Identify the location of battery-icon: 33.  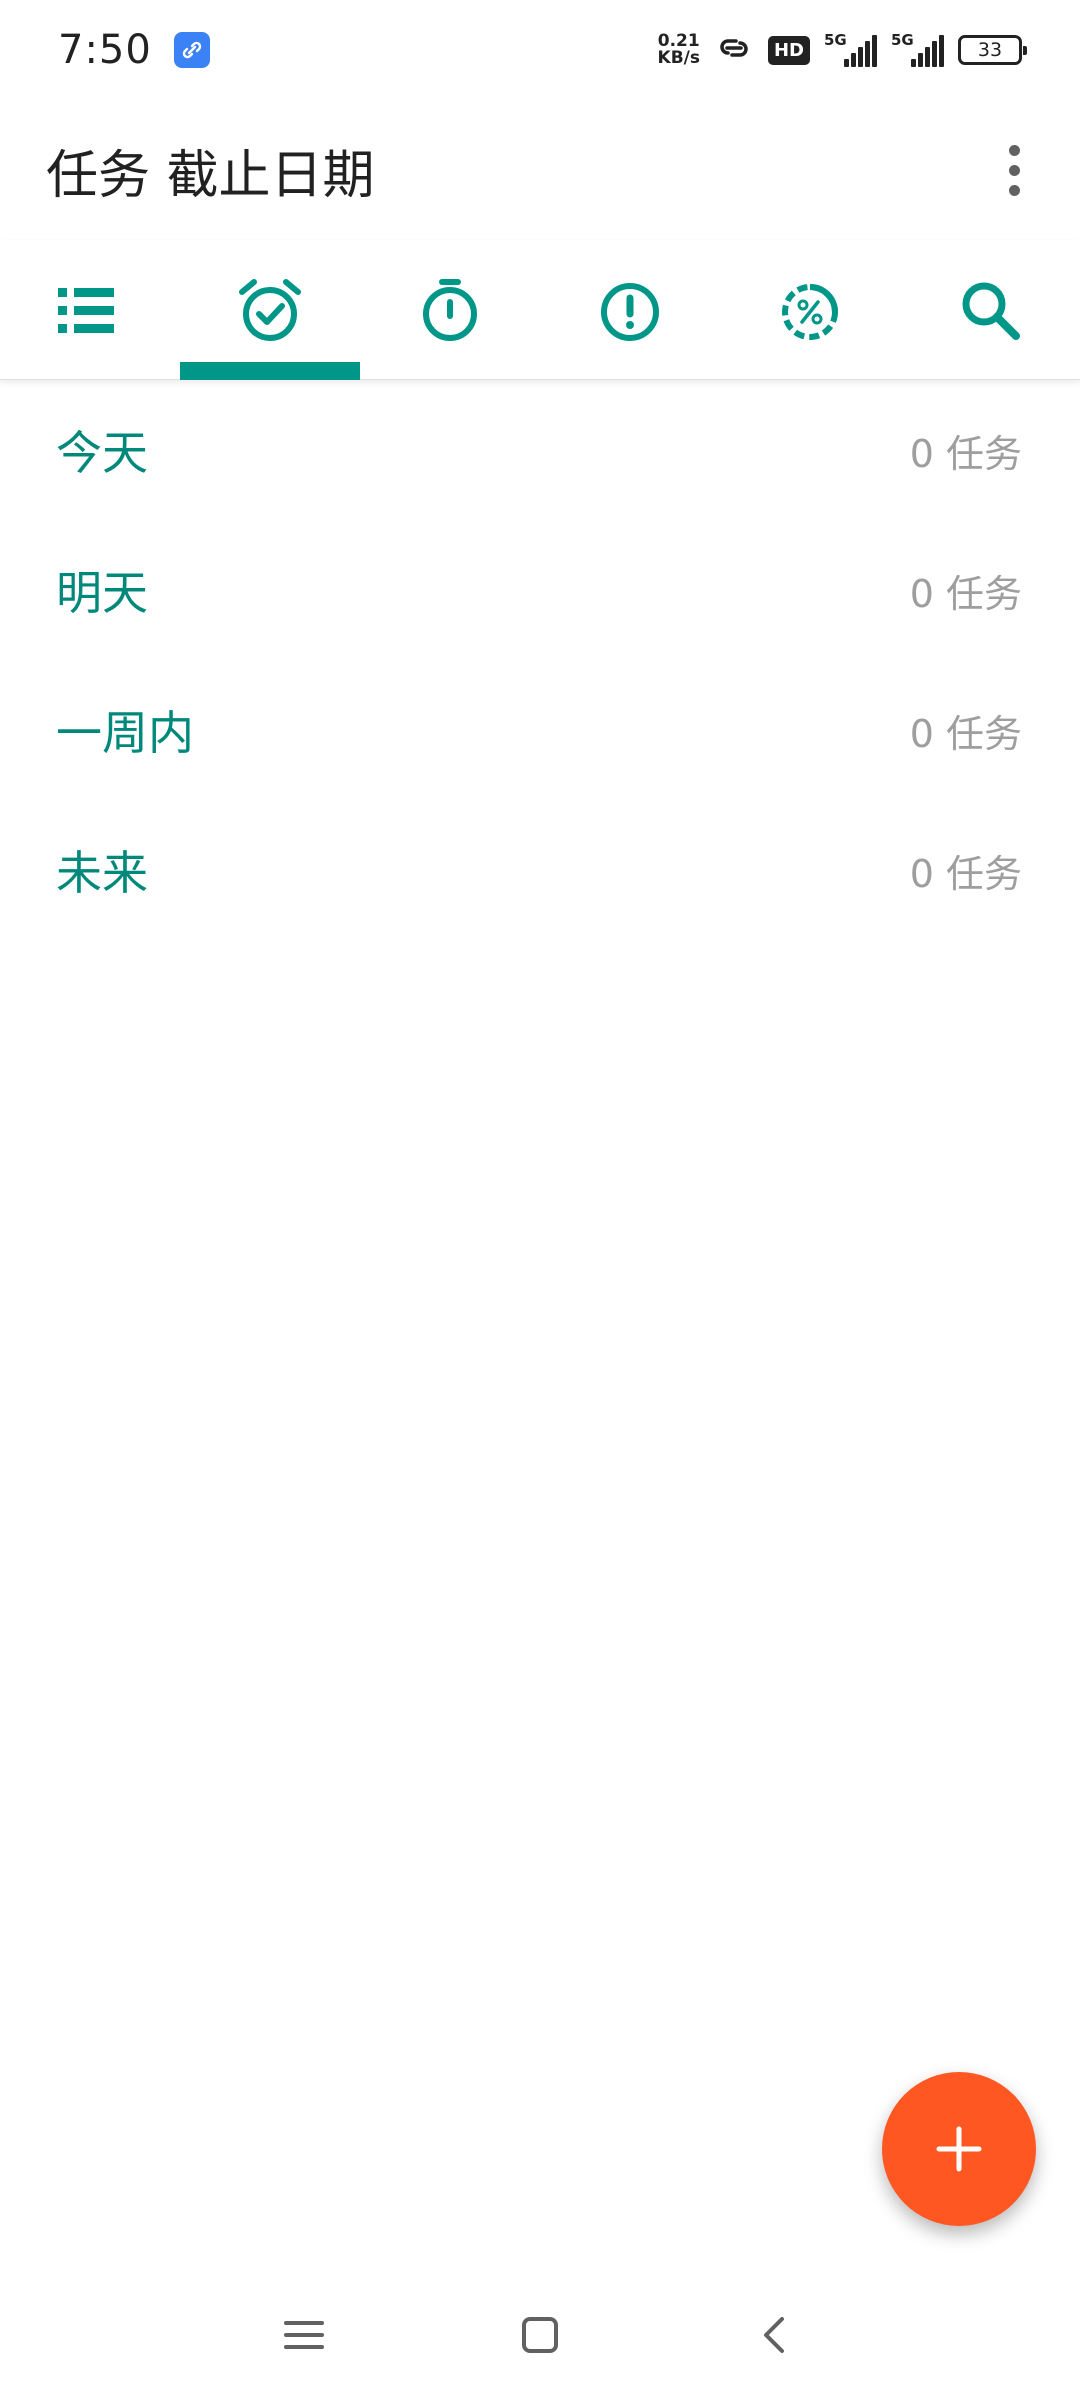
(992, 50).